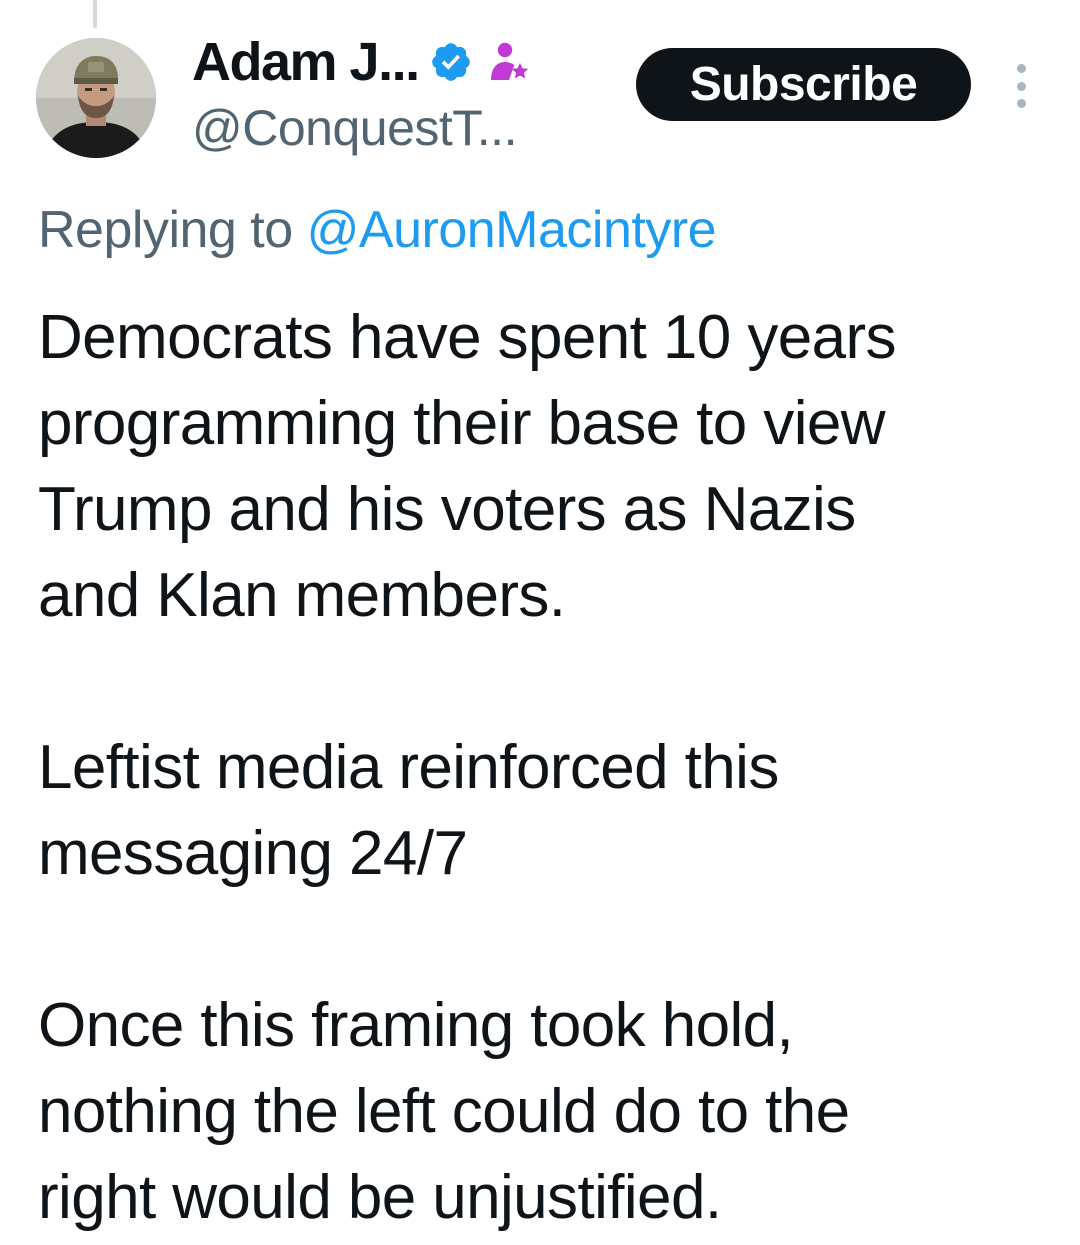  I want to click on tweet-line: and Klan members., so click(302, 595).